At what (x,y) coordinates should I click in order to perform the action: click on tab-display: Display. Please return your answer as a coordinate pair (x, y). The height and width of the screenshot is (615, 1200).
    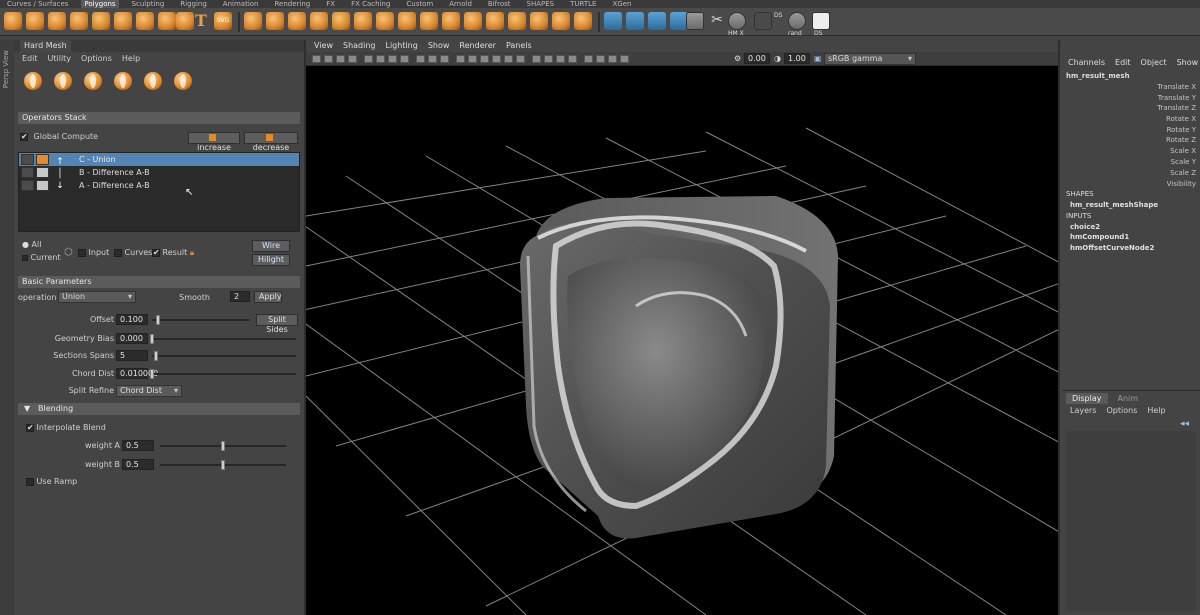
    Looking at the image, I should click on (1087, 398).